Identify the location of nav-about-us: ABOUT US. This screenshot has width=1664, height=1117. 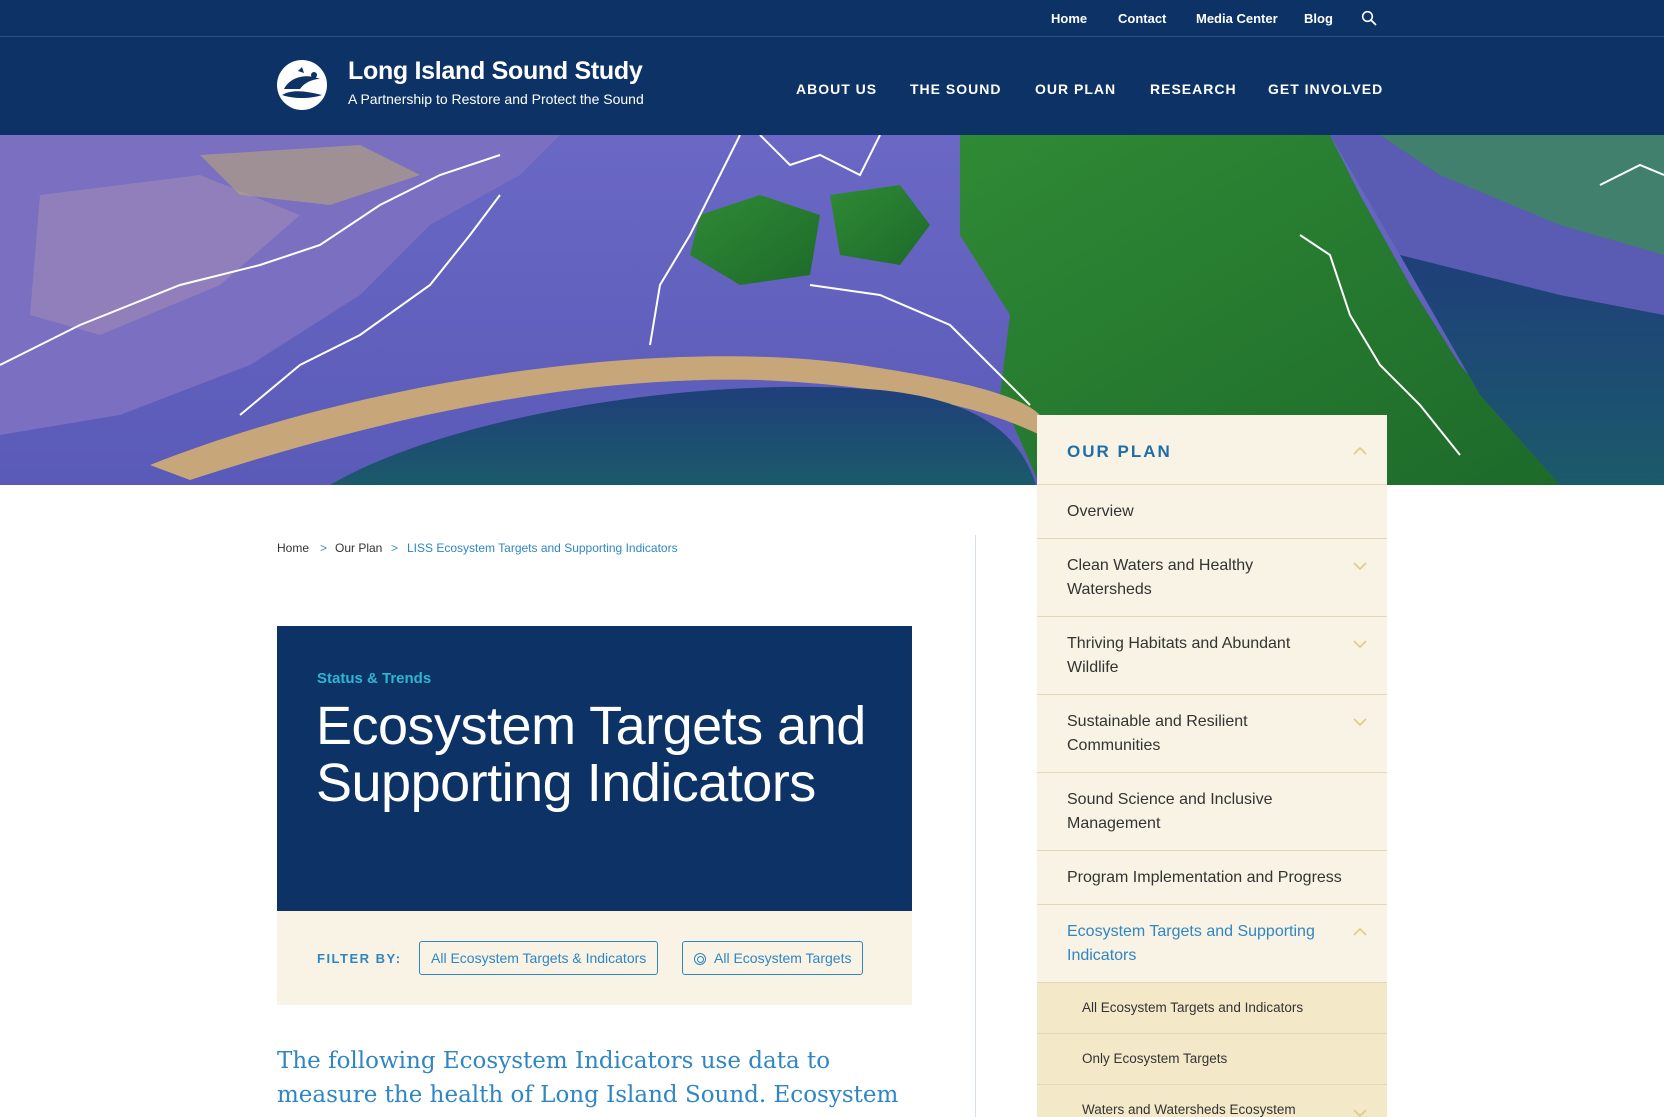
(836, 89).